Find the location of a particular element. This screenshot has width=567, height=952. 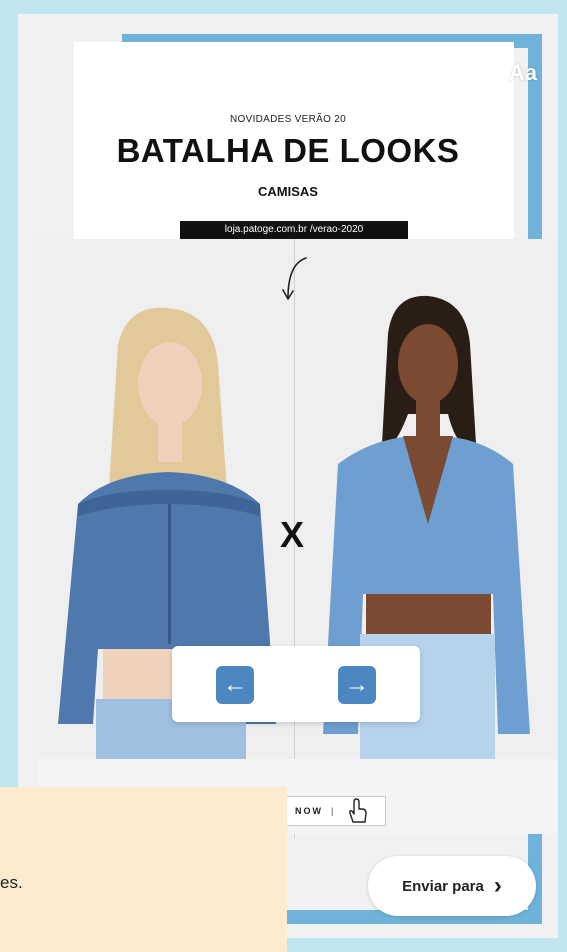

story-toolbar: Aa is located at coordinates (288, 73).